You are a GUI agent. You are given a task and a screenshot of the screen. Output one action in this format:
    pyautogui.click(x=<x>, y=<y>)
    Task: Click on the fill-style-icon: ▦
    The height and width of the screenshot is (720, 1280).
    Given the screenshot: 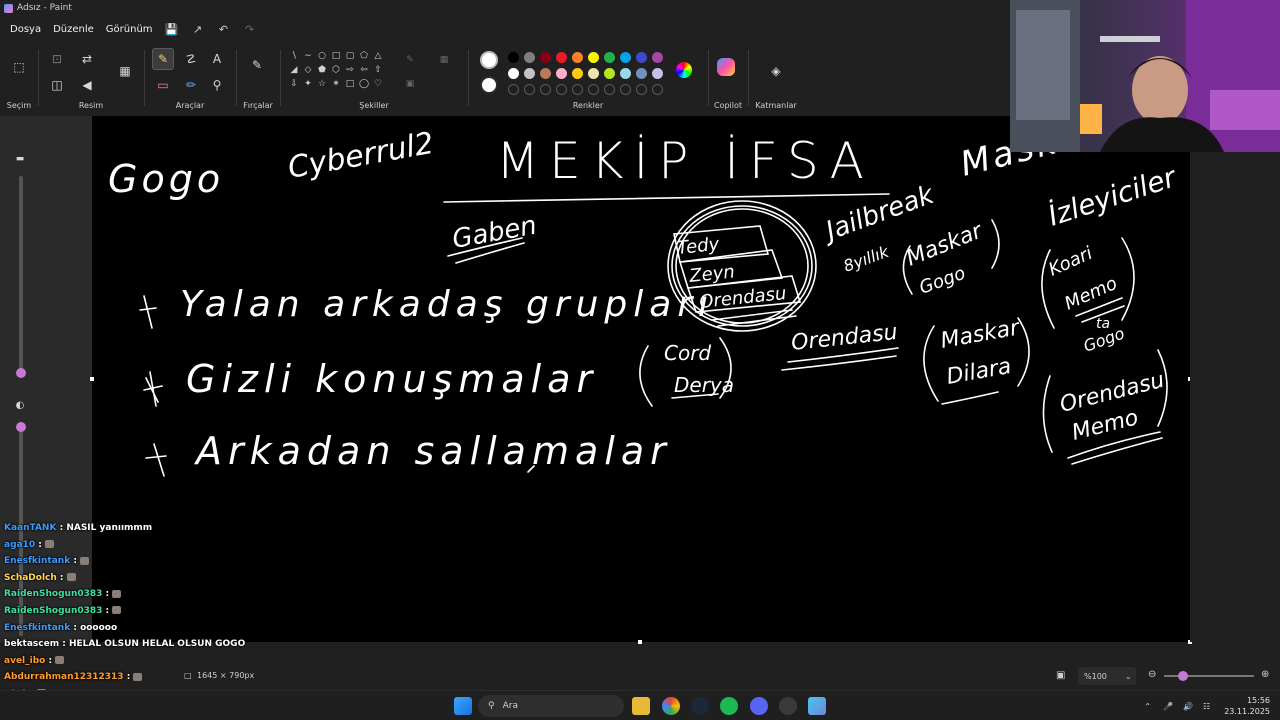 What is the action you would take?
    pyautogui.click(x=444, y=60)
    